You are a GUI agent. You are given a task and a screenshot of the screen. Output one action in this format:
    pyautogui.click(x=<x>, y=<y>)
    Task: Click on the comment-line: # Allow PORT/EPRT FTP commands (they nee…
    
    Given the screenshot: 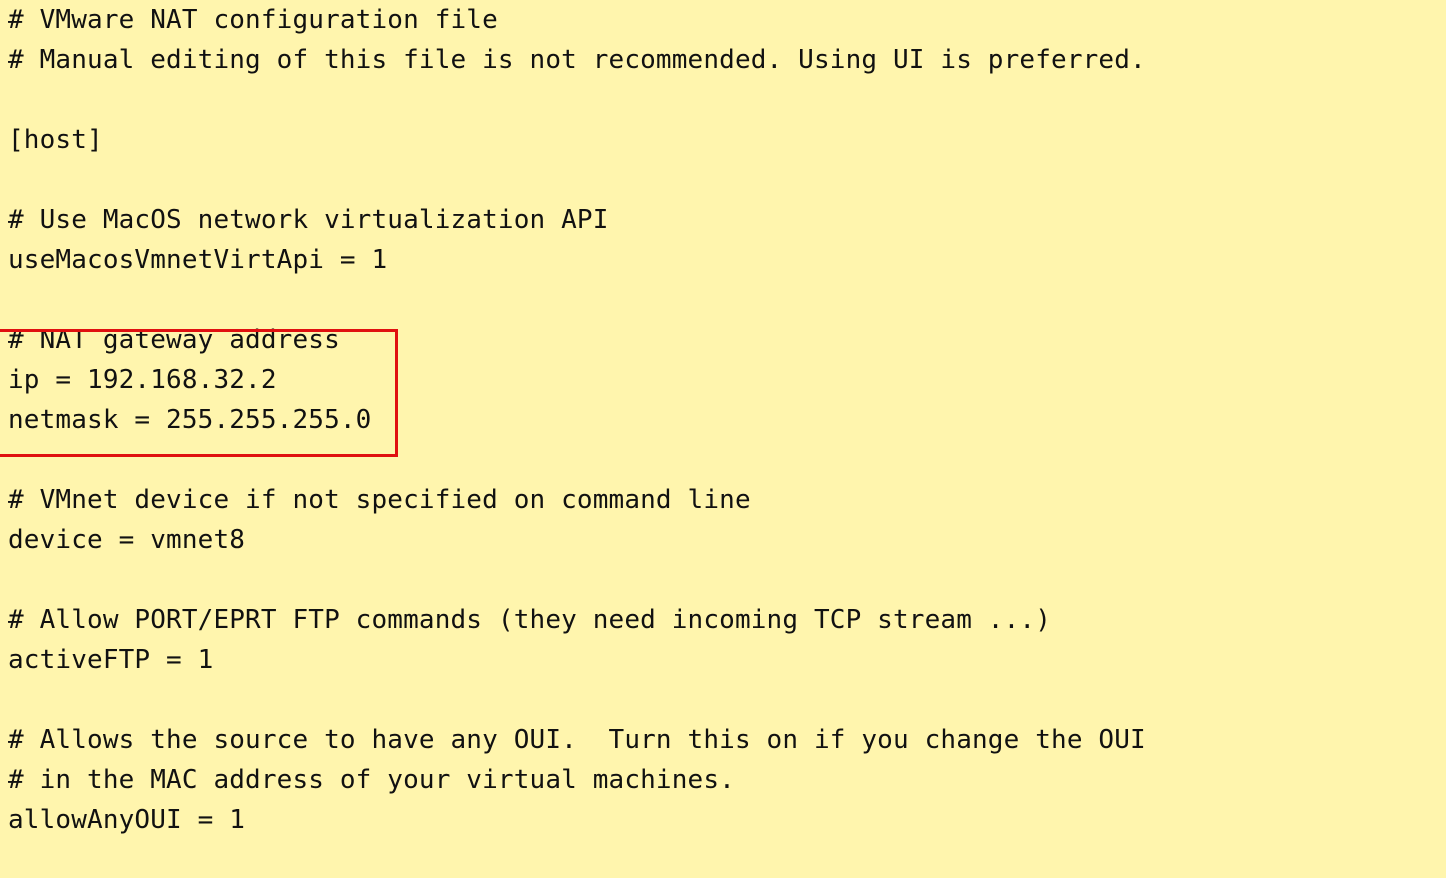 What is the action you would take?
    pyautogui.click(x=530, y=620)
    